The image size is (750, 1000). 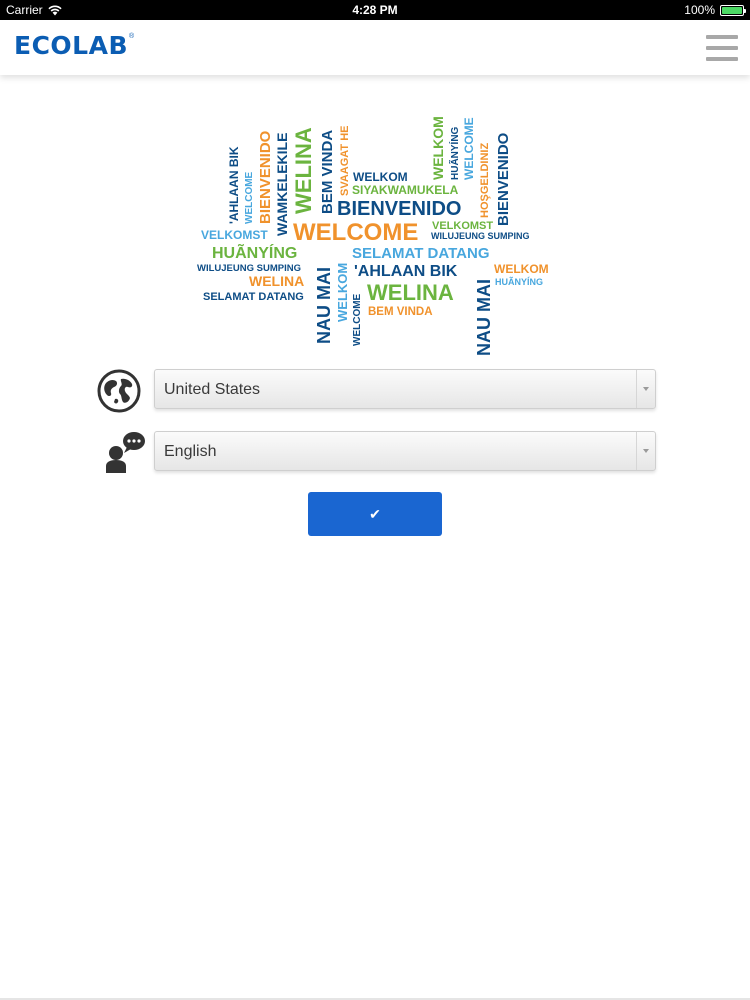 I want to click on status-bar: Carrier 4:28 PM 100%, so click(x=375, y=10).